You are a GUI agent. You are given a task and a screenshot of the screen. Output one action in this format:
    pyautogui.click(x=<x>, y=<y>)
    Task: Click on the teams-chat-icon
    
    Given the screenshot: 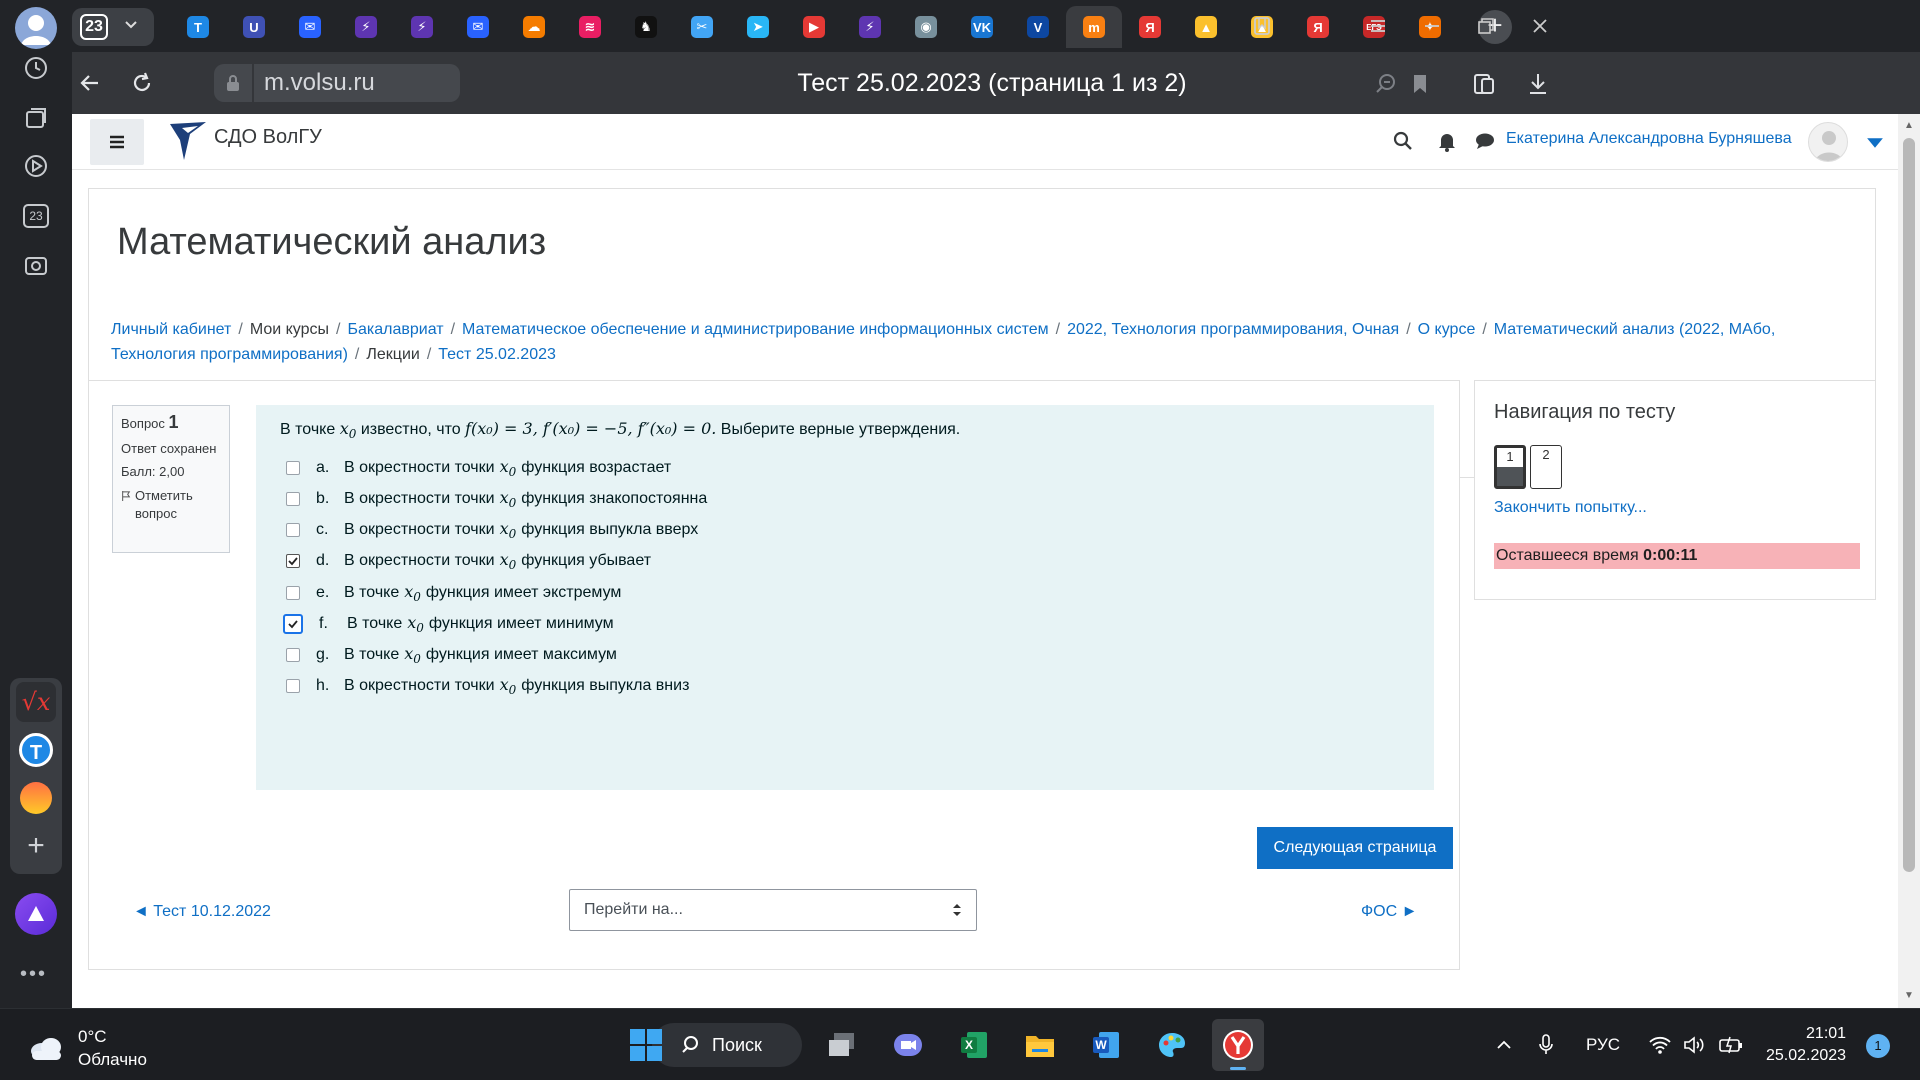 What is the action you would take?
    pyautogui.click(x=908, y=1045)
    